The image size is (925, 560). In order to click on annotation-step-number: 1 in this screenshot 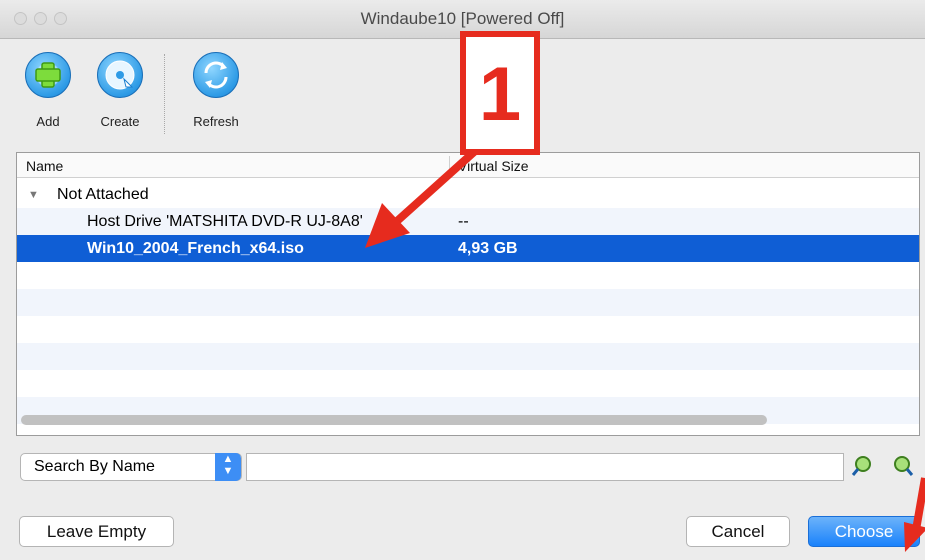, I will do `click(500, 94)`.